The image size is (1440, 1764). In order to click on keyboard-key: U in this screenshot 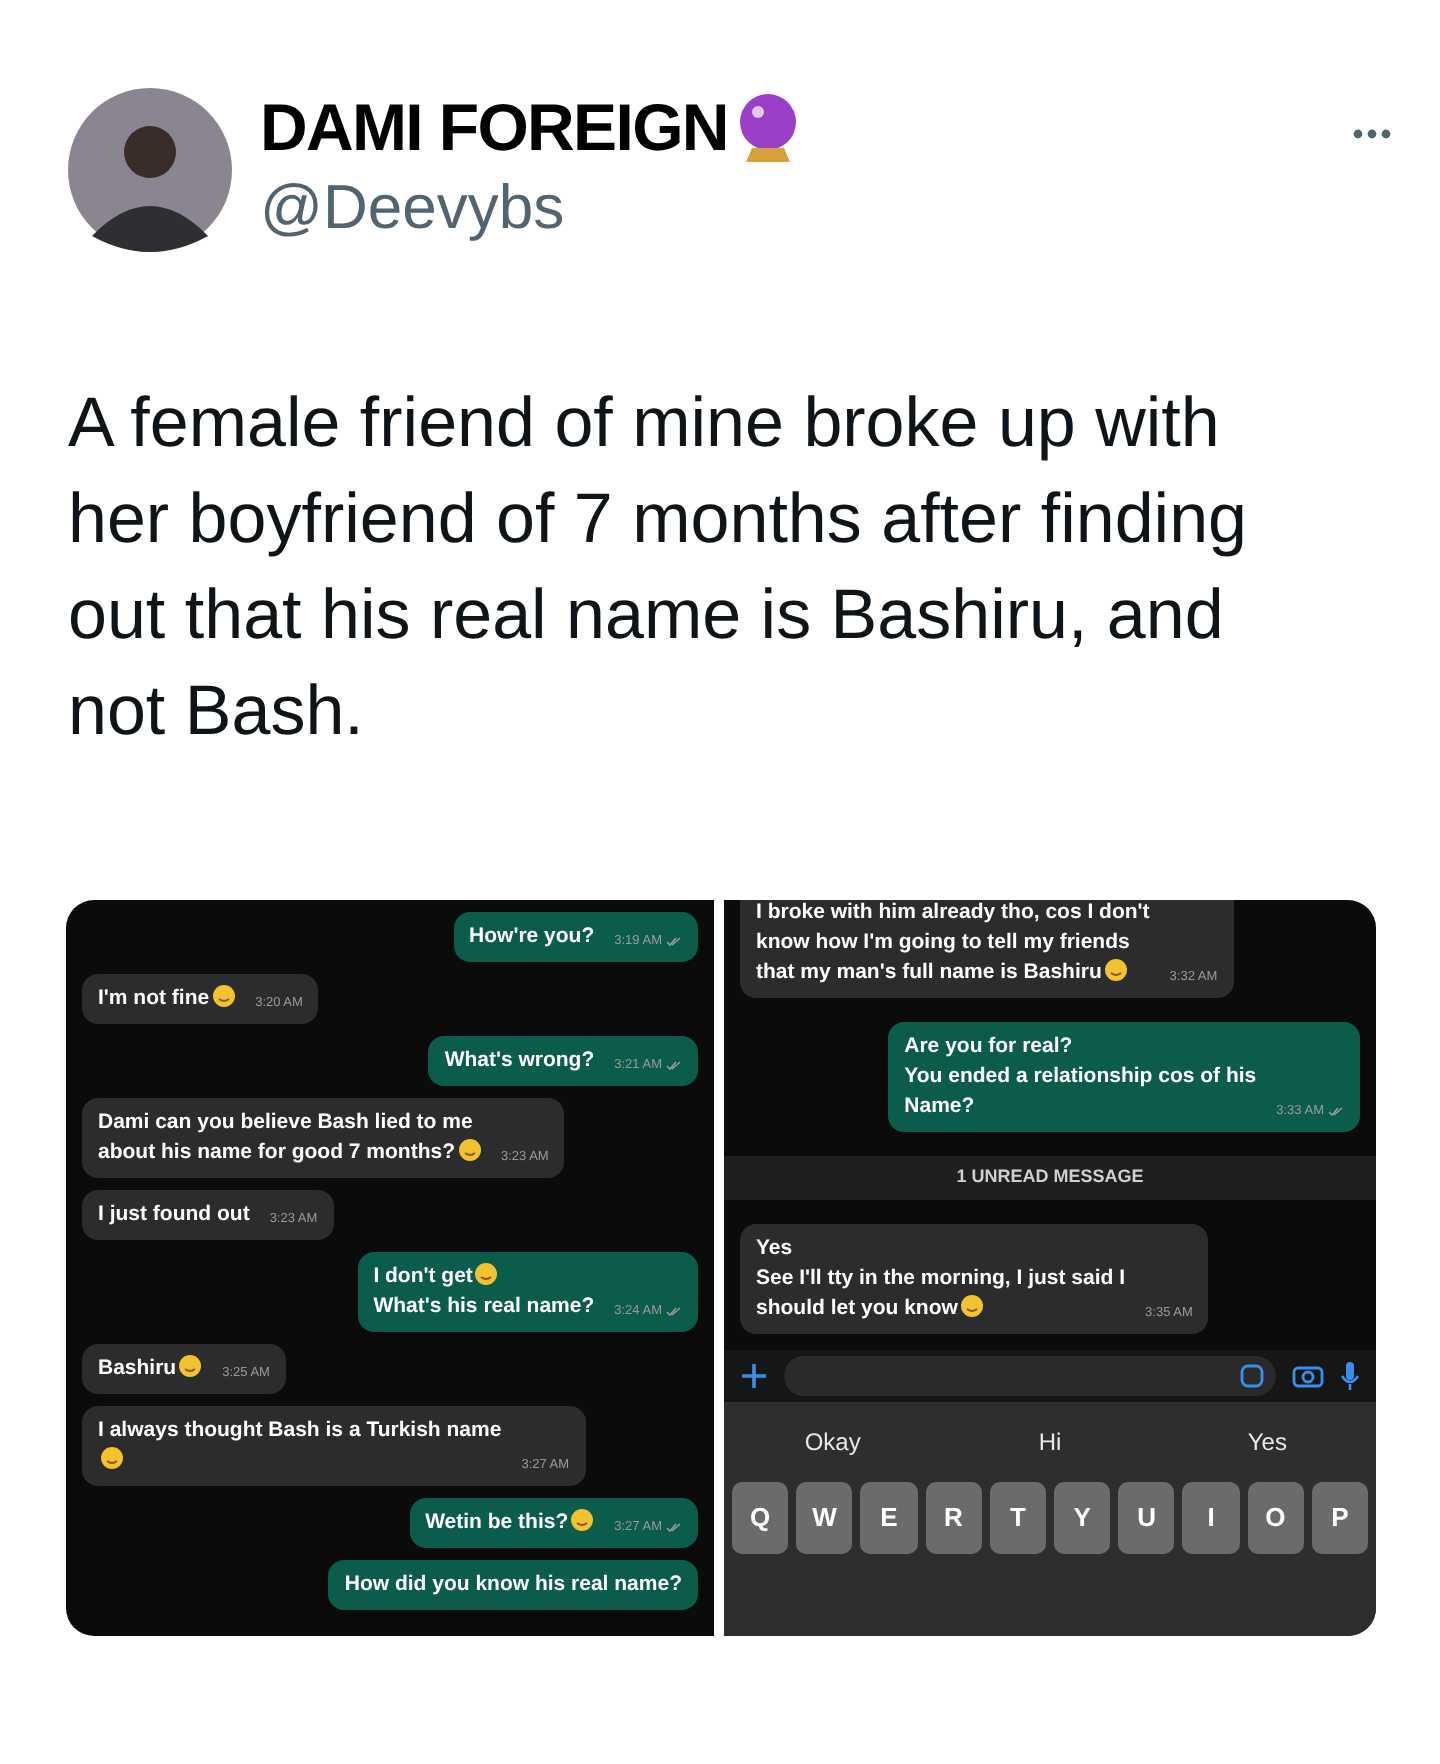, I will do `click(1146, 1517)`.